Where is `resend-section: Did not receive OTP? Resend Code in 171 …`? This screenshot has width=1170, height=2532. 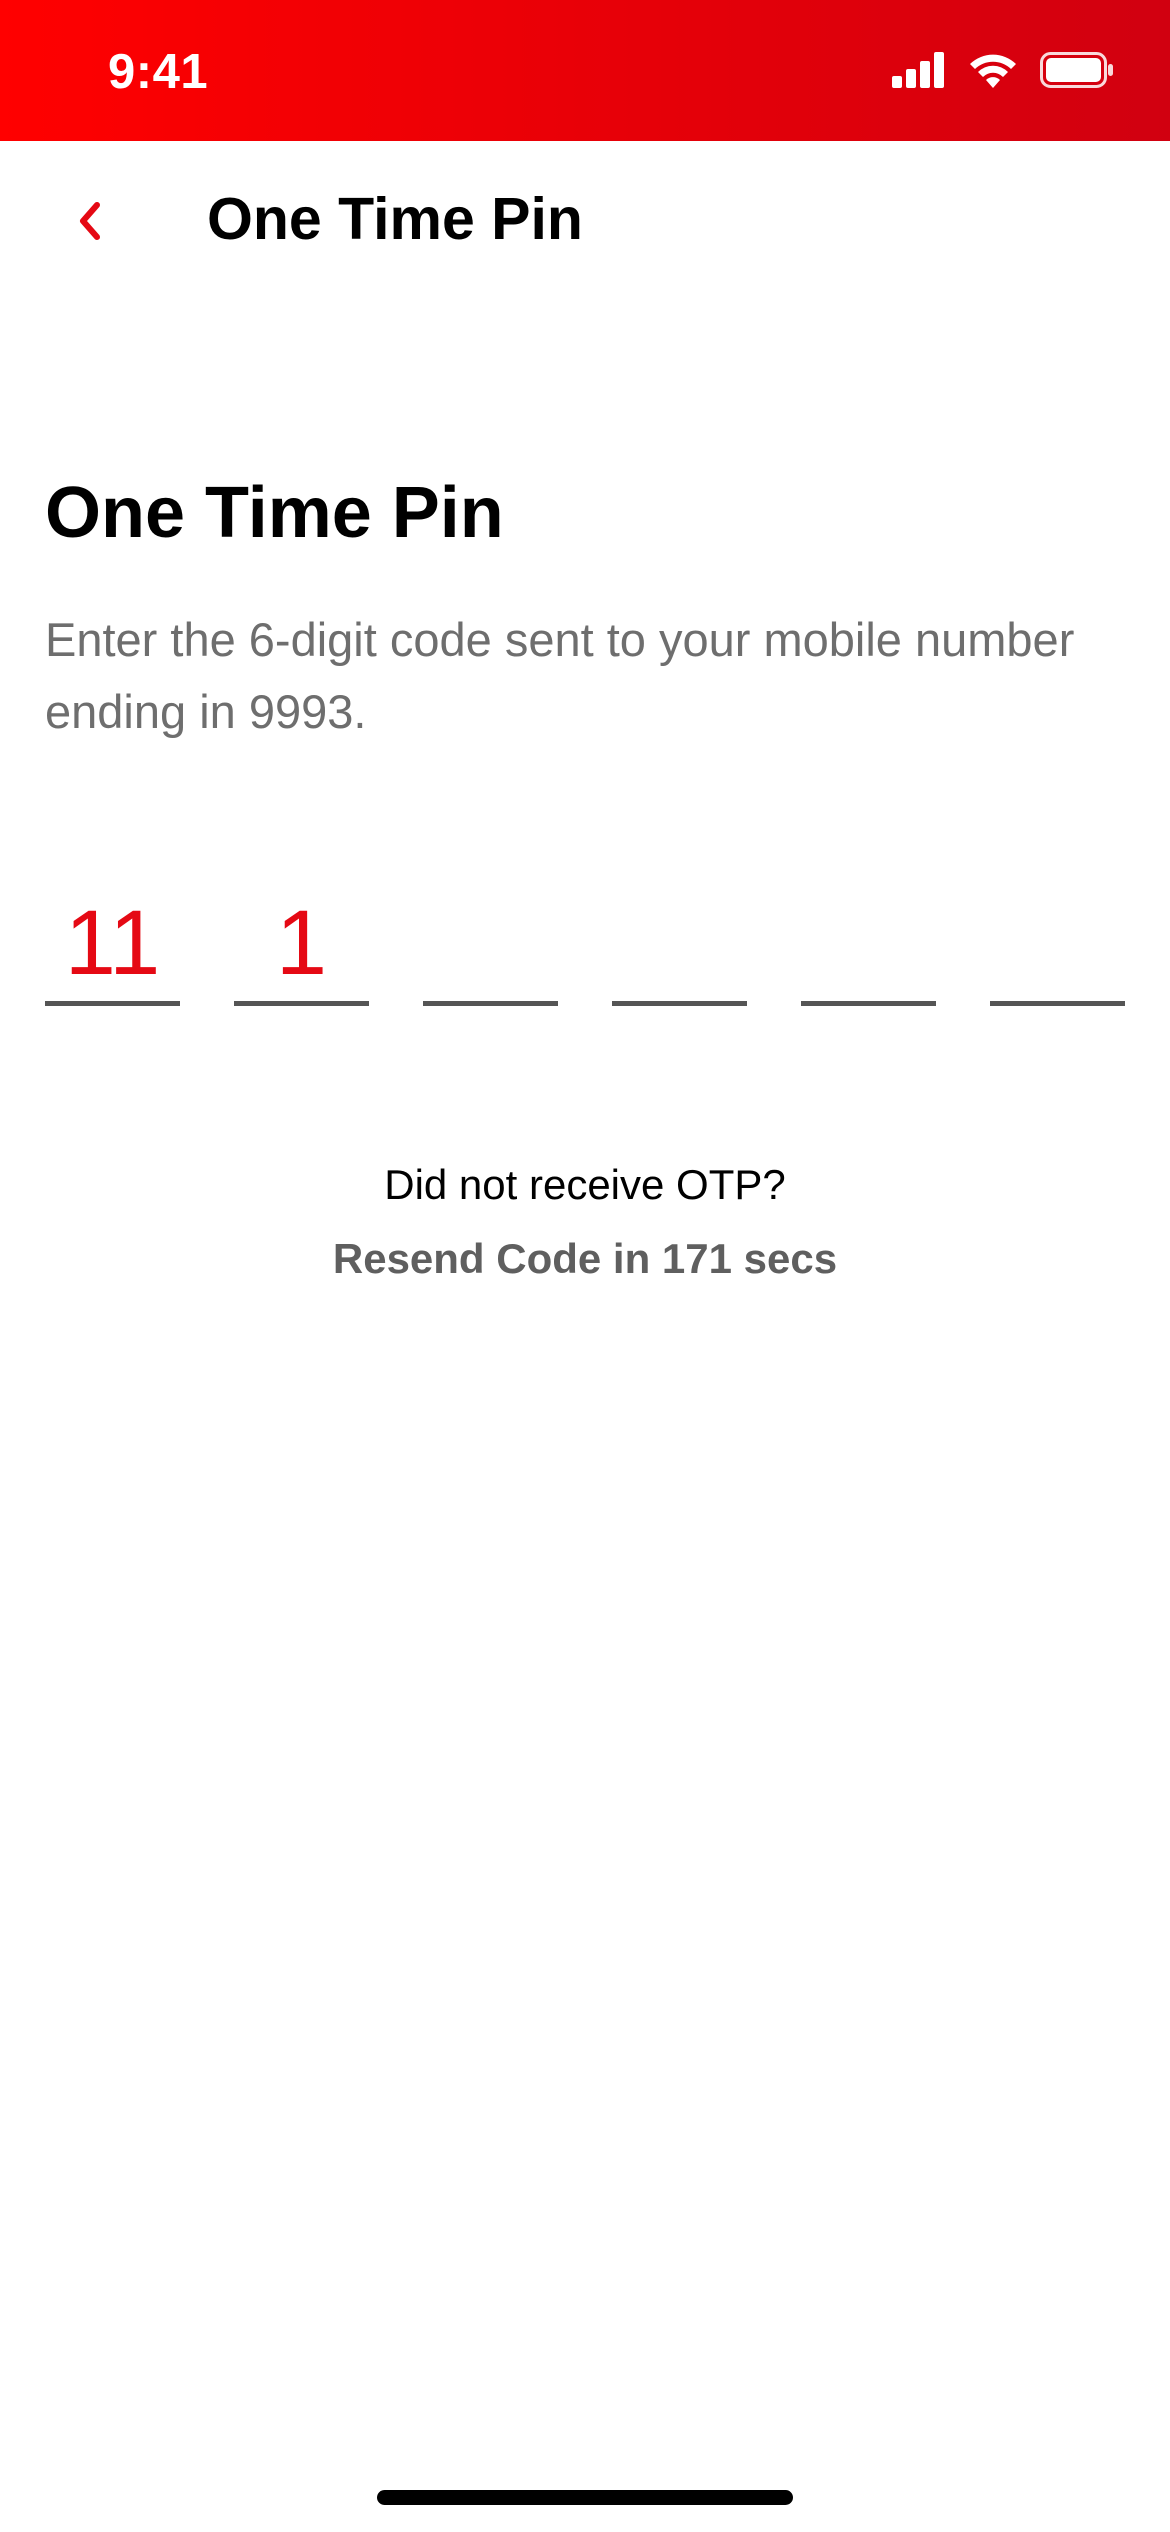
resend-section: Did not receive OTP? Resend Code in 171 … is located at coordinates (585, 1222).